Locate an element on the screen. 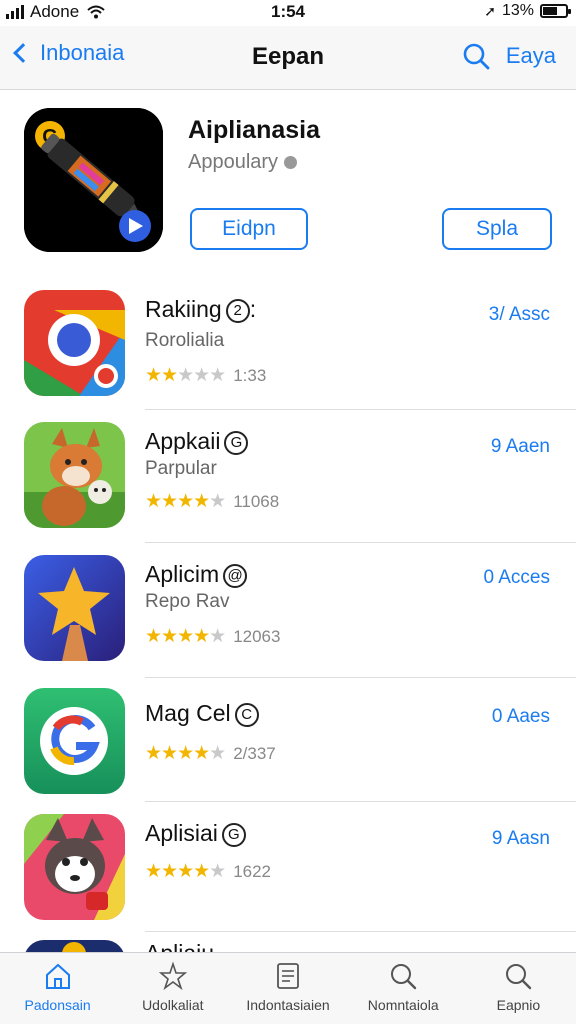  tab-label: Nomntaiola is located at coordinates (403, 1005).